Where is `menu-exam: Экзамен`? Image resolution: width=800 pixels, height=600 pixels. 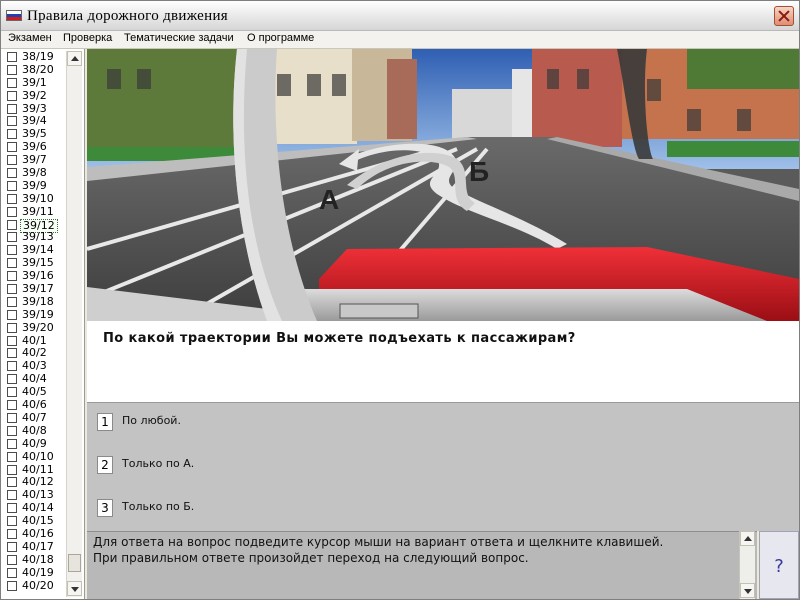
menu-exam: Экзамен is located at coordinates (30, 38).